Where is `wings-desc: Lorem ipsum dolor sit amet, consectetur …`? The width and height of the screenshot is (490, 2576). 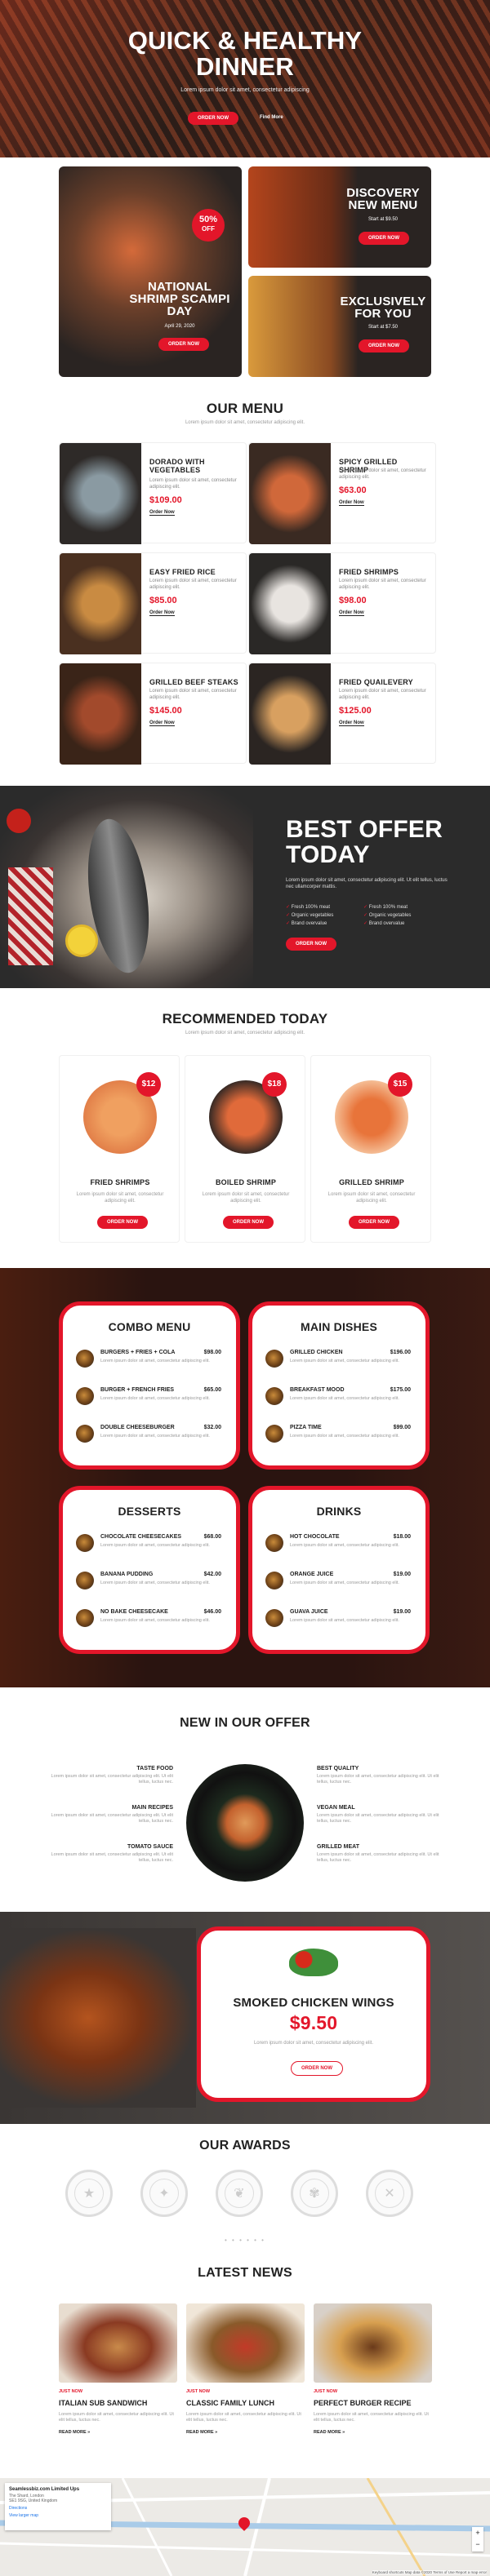 wings-desc: Lorem ipsum dolor sit amet, consectetur … is located at coordinates (313, 2043).